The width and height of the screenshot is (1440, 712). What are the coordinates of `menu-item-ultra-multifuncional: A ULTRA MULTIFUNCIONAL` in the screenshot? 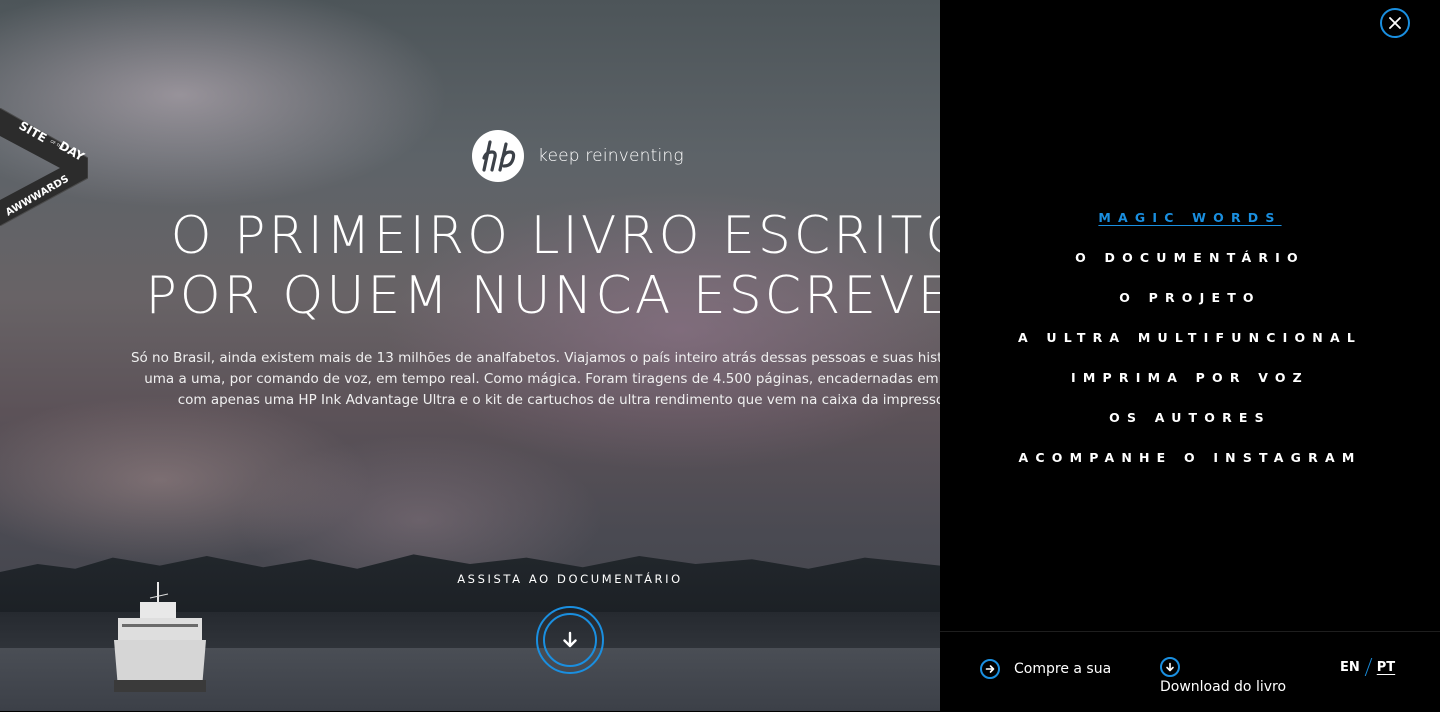 It's located at (1190, 346).